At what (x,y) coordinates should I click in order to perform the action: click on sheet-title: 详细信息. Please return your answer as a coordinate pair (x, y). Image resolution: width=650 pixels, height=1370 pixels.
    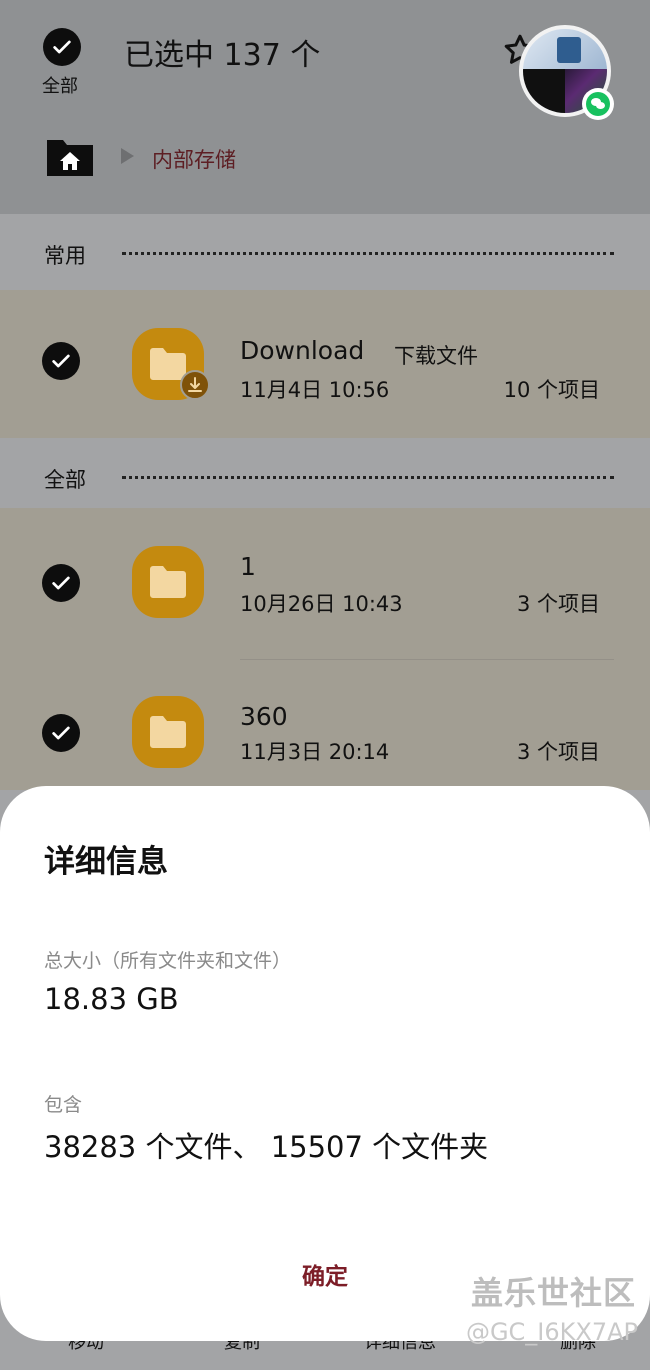
    Looking at the image, I should click on (106, 862).